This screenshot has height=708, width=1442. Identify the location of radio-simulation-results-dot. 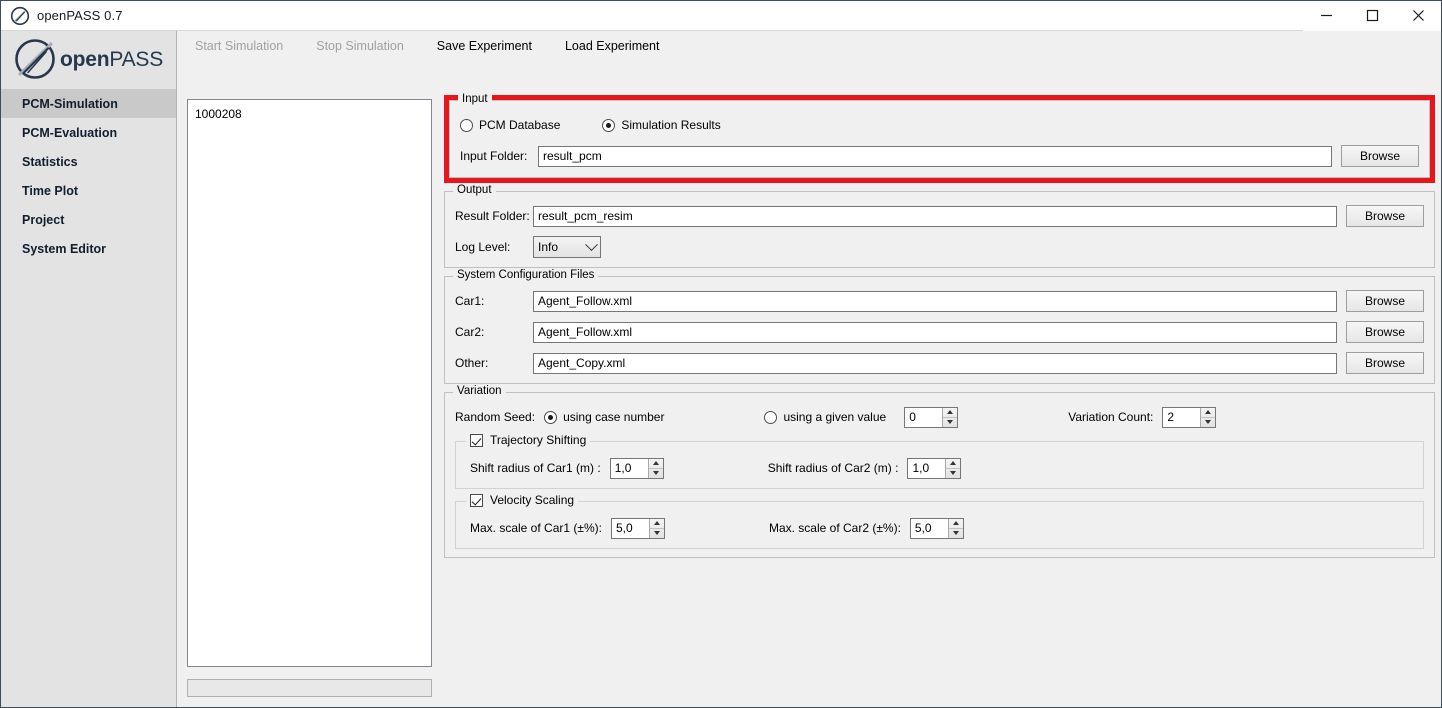
(609, 125).